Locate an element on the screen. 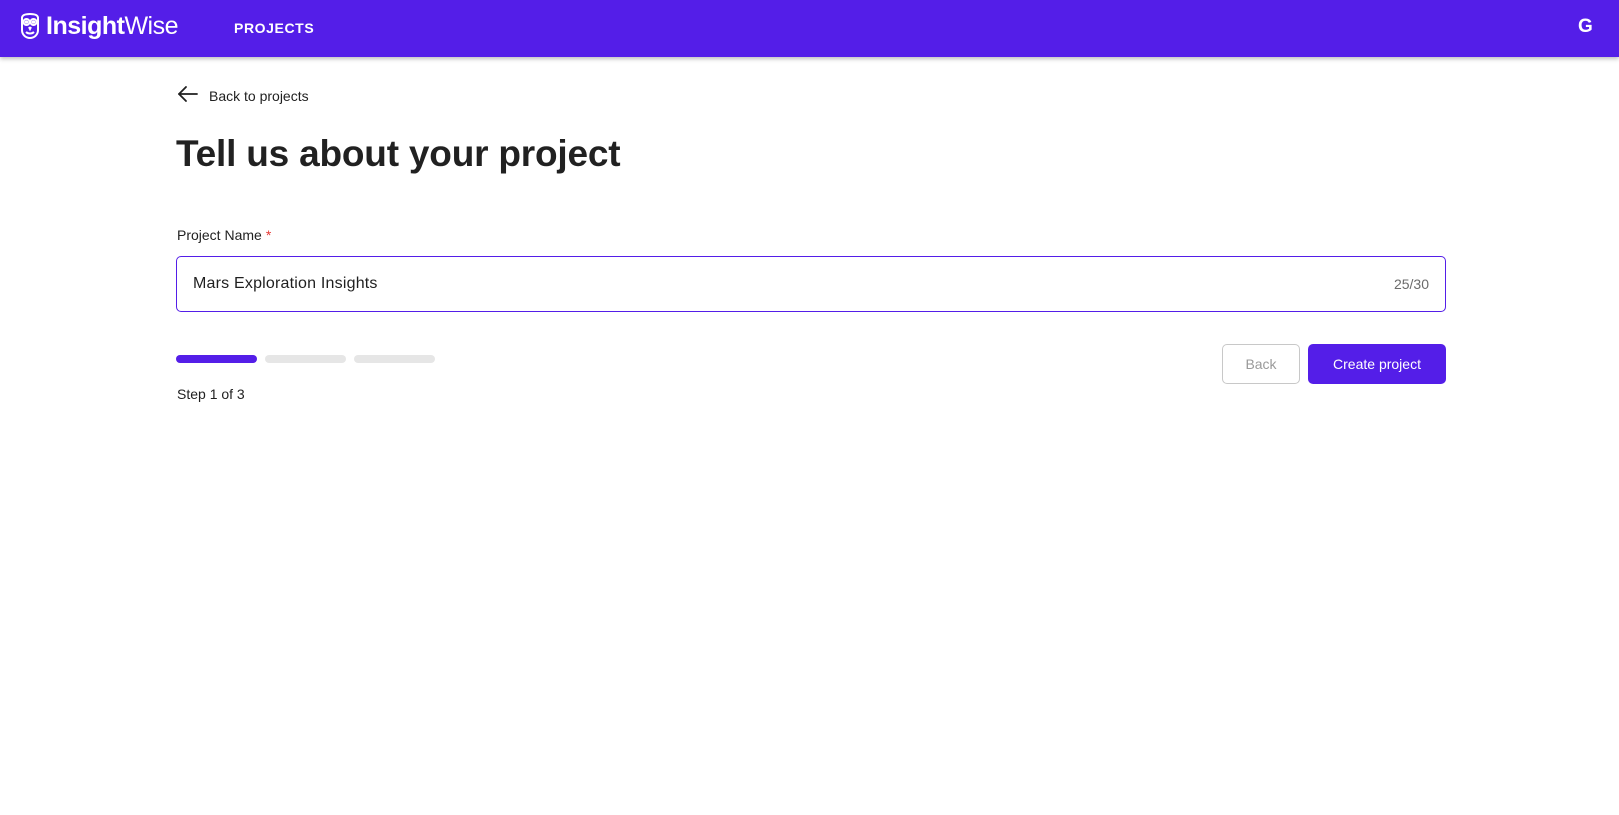  project-name-input is located at coordinates (785, 284).